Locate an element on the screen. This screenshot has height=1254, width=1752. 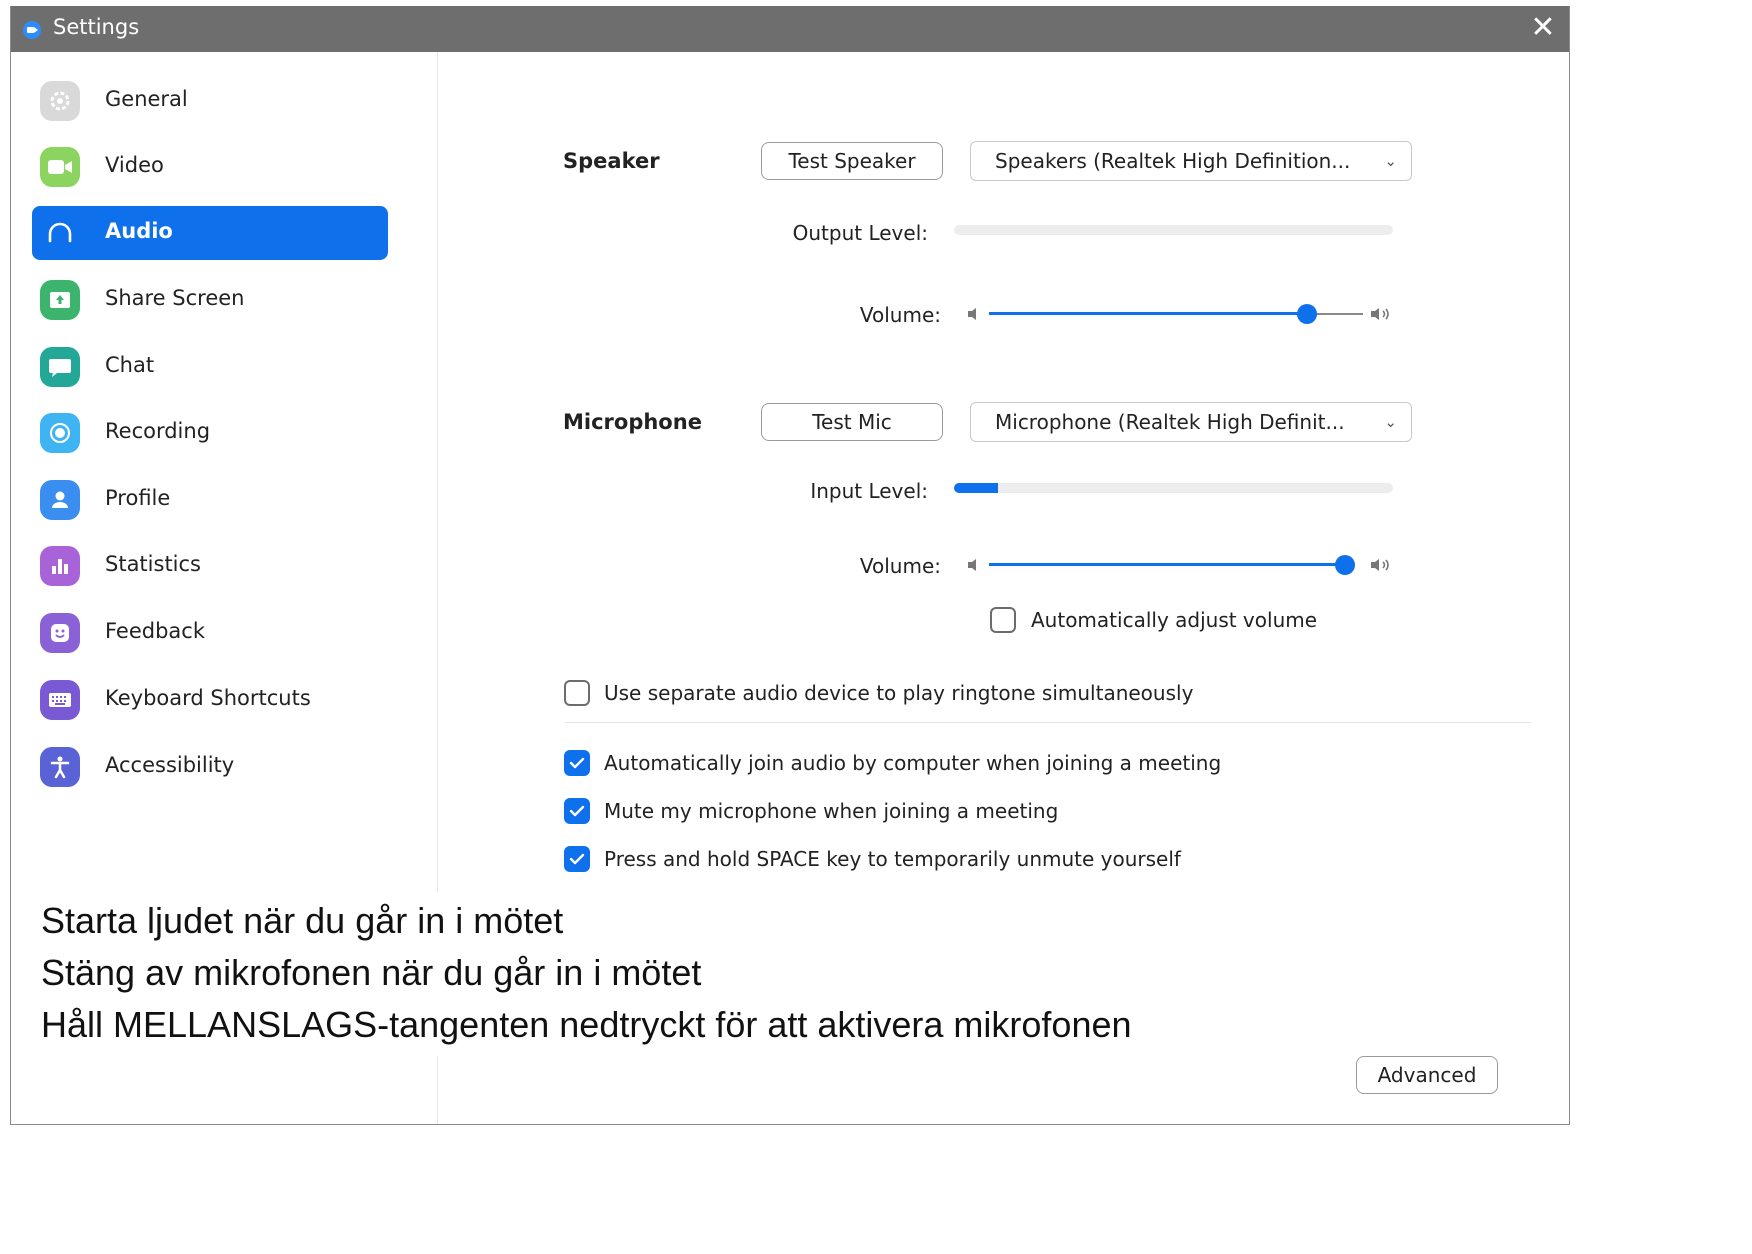
sidebar-item-video: Video is located at coordinates (210, 167).